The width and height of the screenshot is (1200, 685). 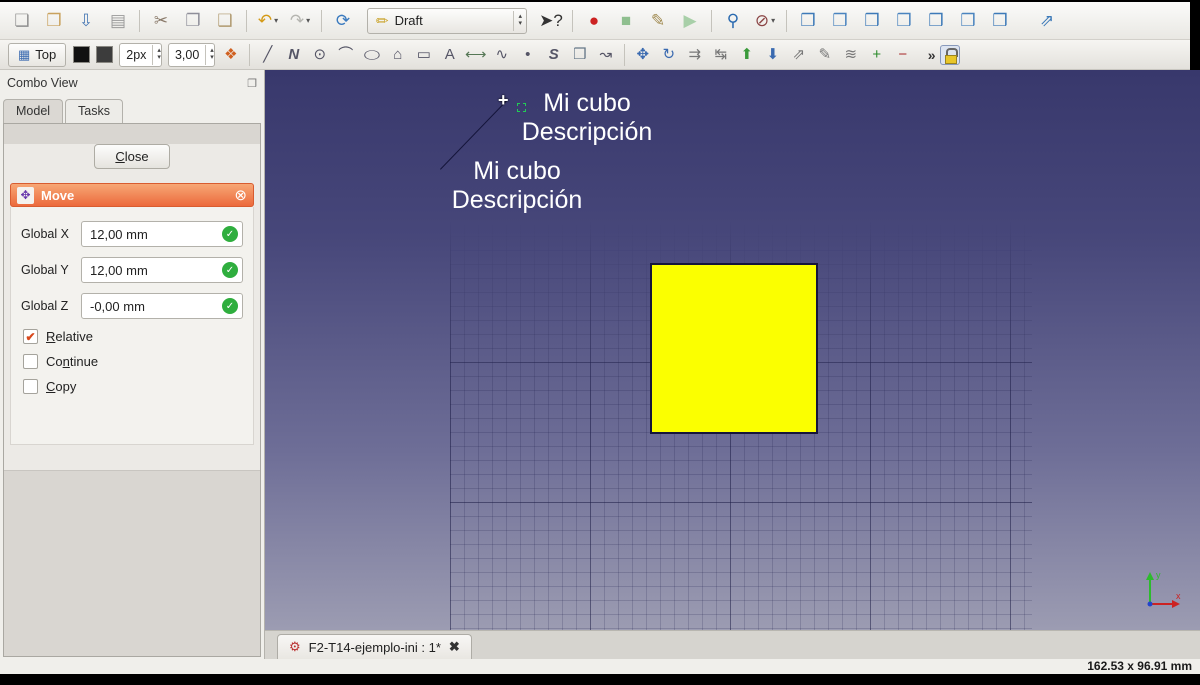 What do you see at coordinates (502, 55) in the screenshot?
I see `draft-bspline-button: ∿` at bounding box center [502, 55].